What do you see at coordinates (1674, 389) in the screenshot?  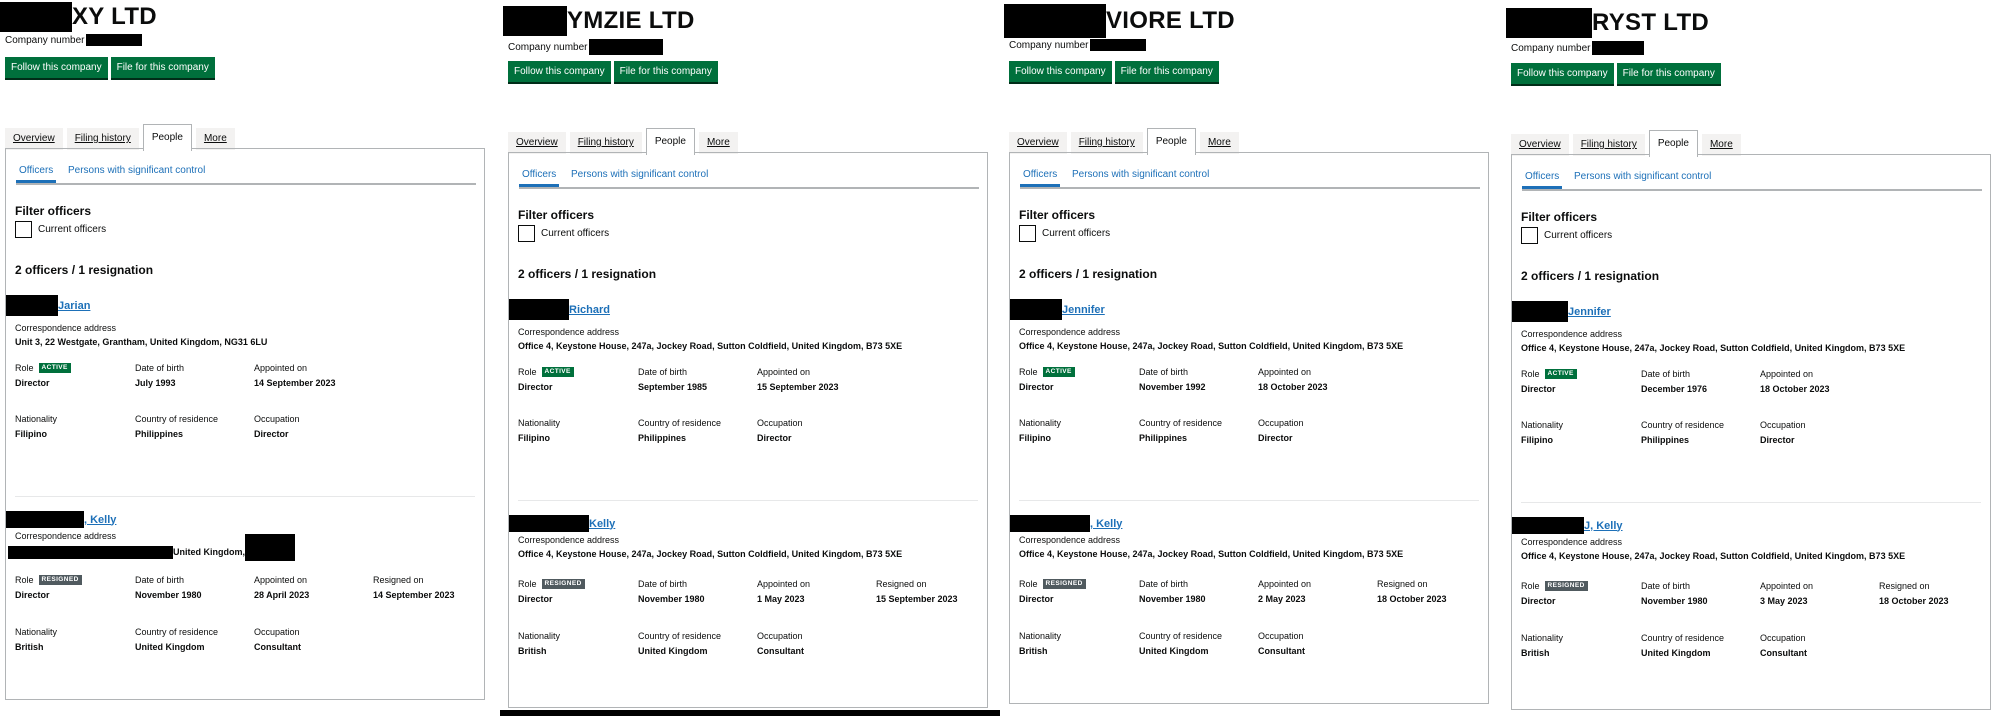 I see `dob-value: December 1976` at bounding box center [1674, 389].